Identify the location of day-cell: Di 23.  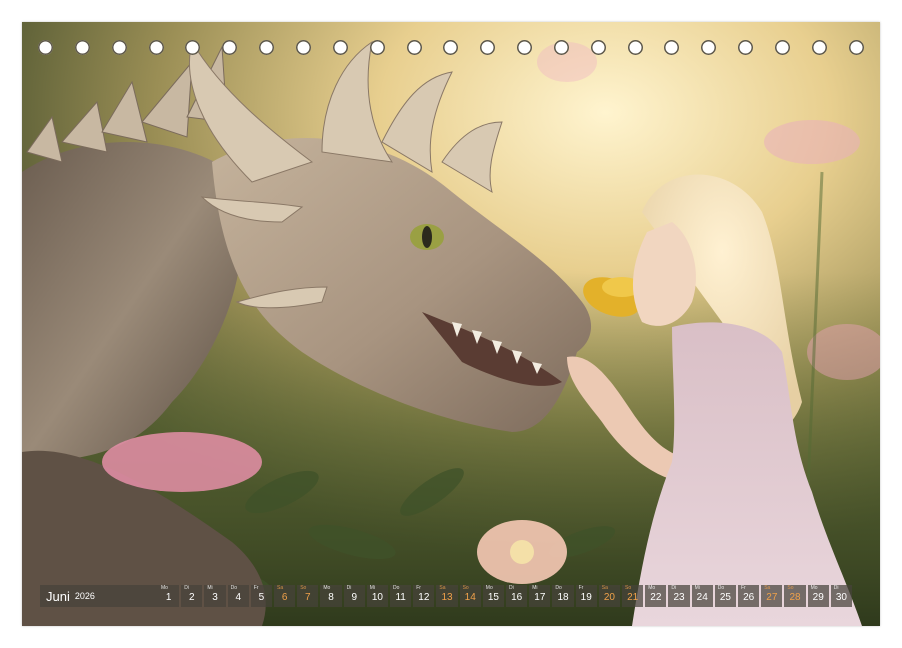
(679, 596).